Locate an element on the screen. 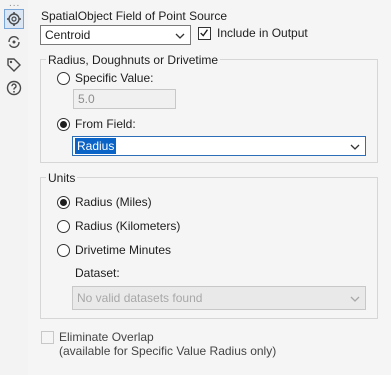  units-option-drivetime-label: Drivetime Minutes is located at coordinates (123, 250).